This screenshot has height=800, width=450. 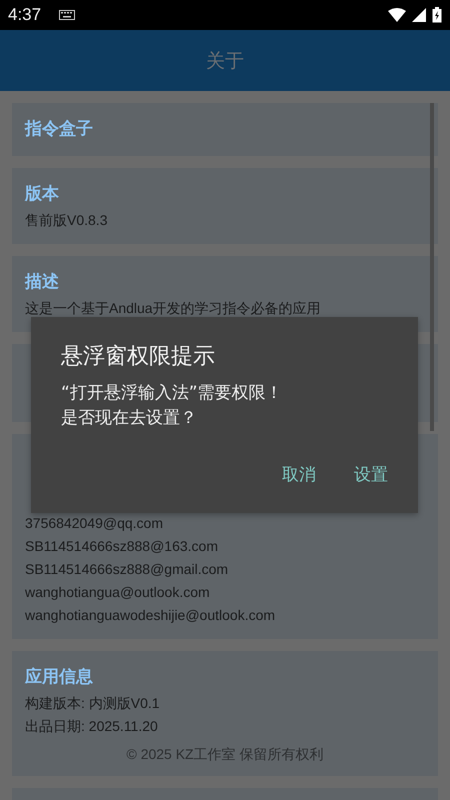 I want to click on status-time: 4:37, so click(x=25, y=15).